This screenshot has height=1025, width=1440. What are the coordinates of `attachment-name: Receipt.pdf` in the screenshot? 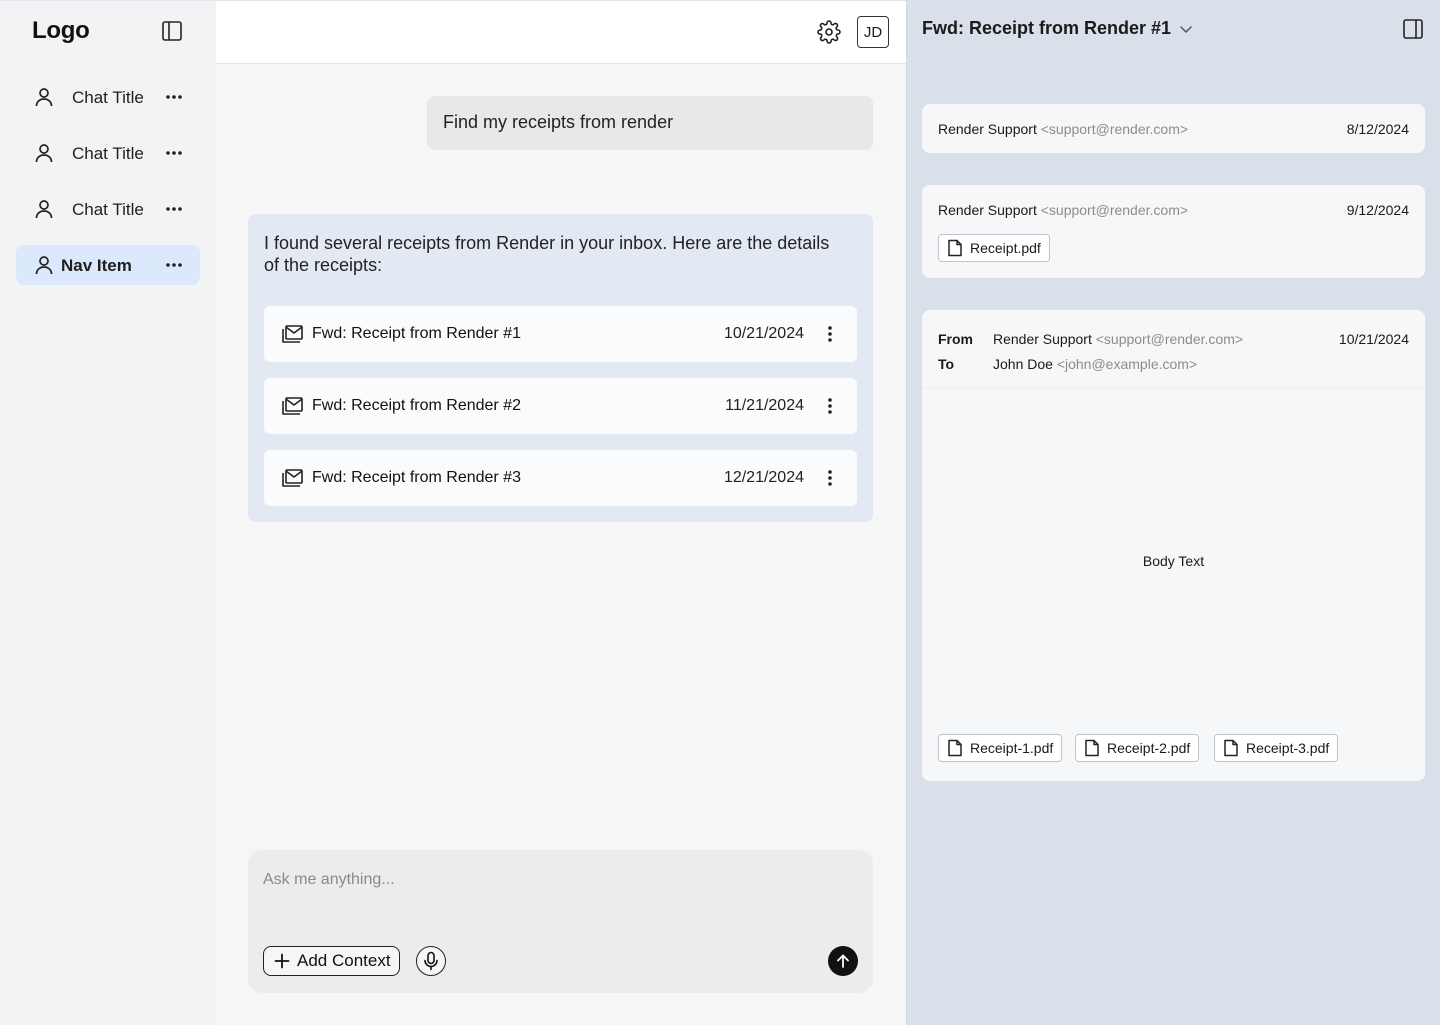 It's located at (1005, 248).